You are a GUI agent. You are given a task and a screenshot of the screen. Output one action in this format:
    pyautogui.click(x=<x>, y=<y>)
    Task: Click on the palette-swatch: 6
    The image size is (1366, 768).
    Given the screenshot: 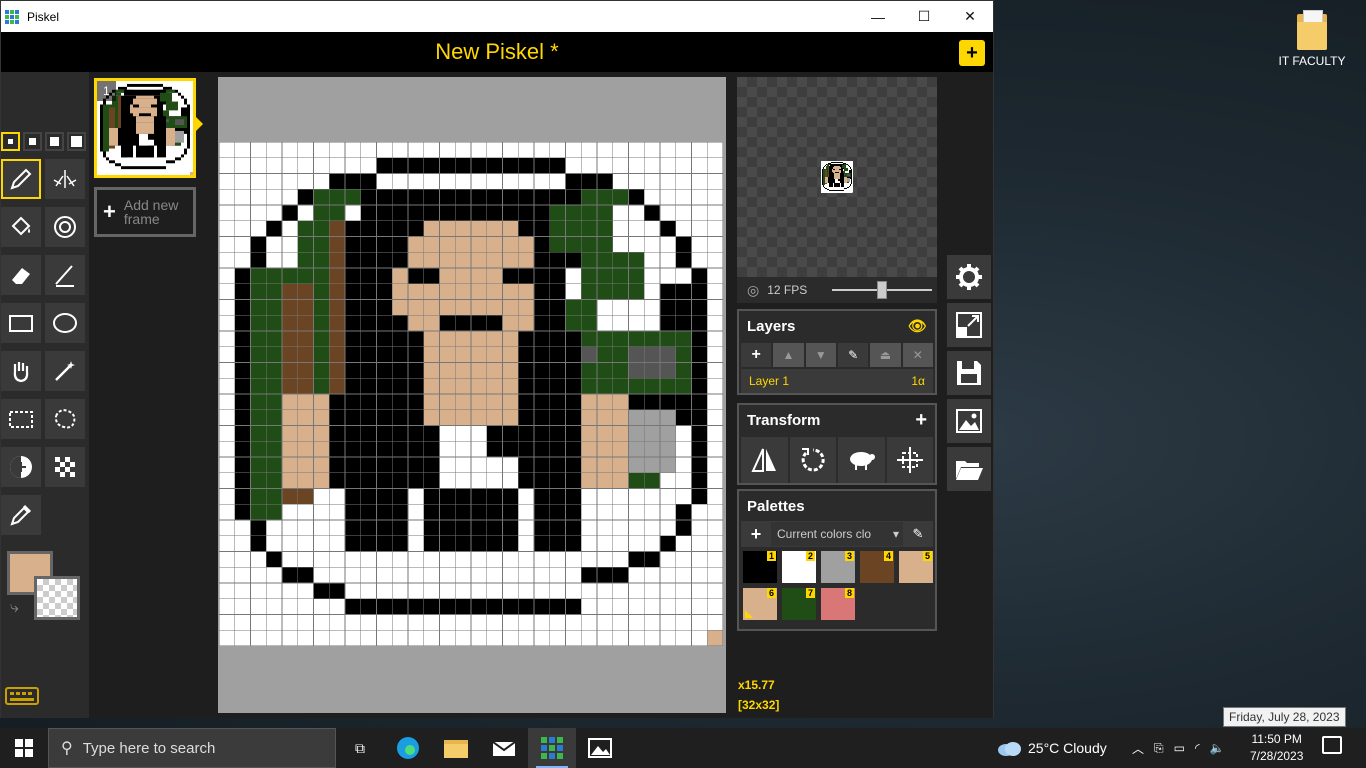 What is the action you would take?
    pyautogui.click(x=760, y=604)
    